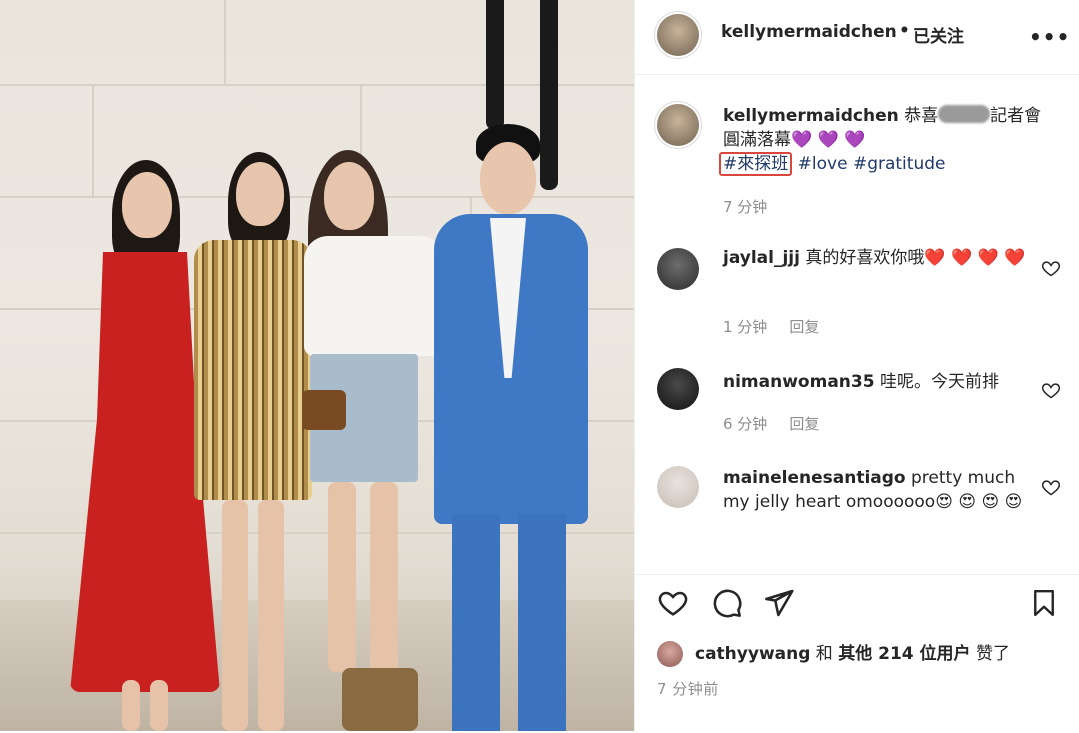 The image size is (1079, 733). Describe the element at coordinates (771, 326) in the screenshot. I see `comment-meta: 1 分钟 回复` at that location.